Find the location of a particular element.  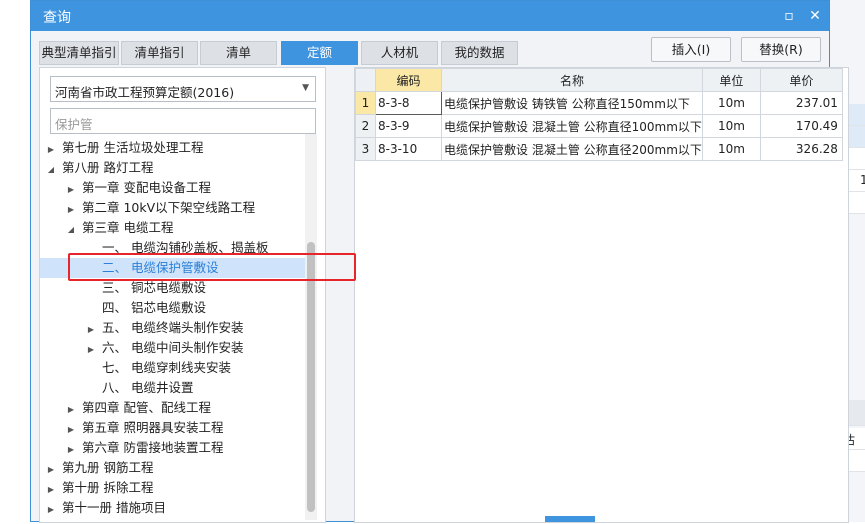

tree-scrollbar is located at coordinates (311, 327).